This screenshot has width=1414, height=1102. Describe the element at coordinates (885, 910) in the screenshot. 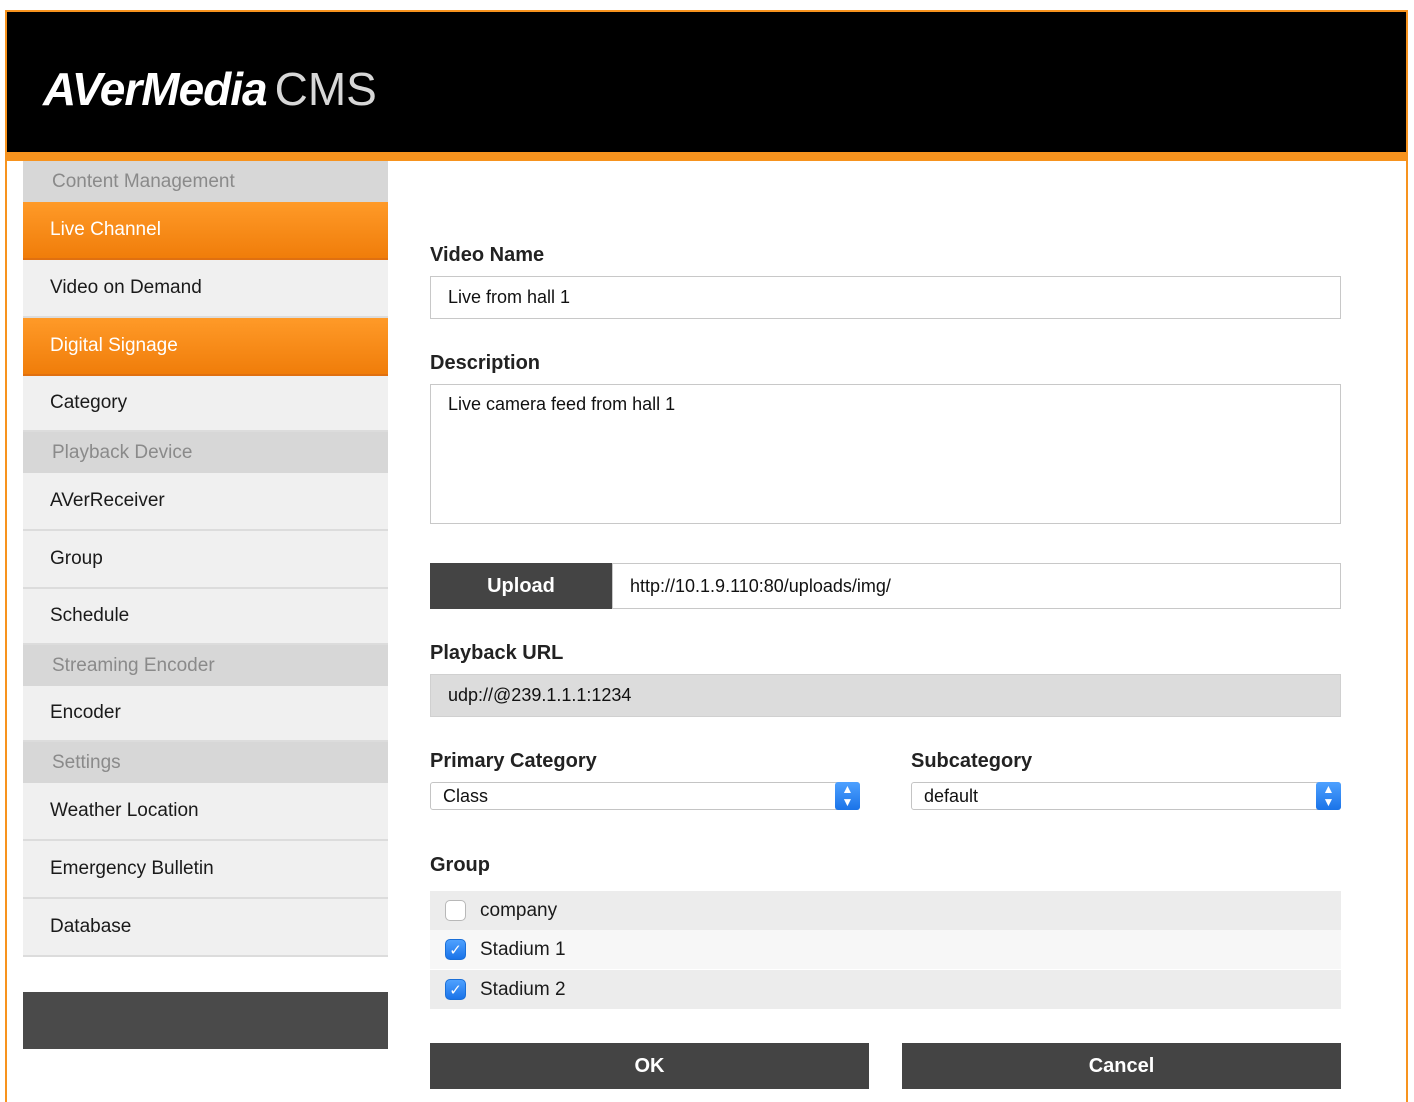

I see `group-option-company: company` at that location.